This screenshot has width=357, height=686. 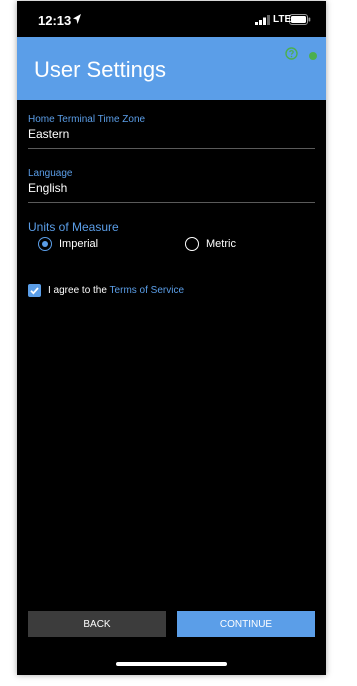 What do you see at coordinates (45, 244) in the screenshot?
I see `radio-checked-icon` at bounding box center [45, 244].